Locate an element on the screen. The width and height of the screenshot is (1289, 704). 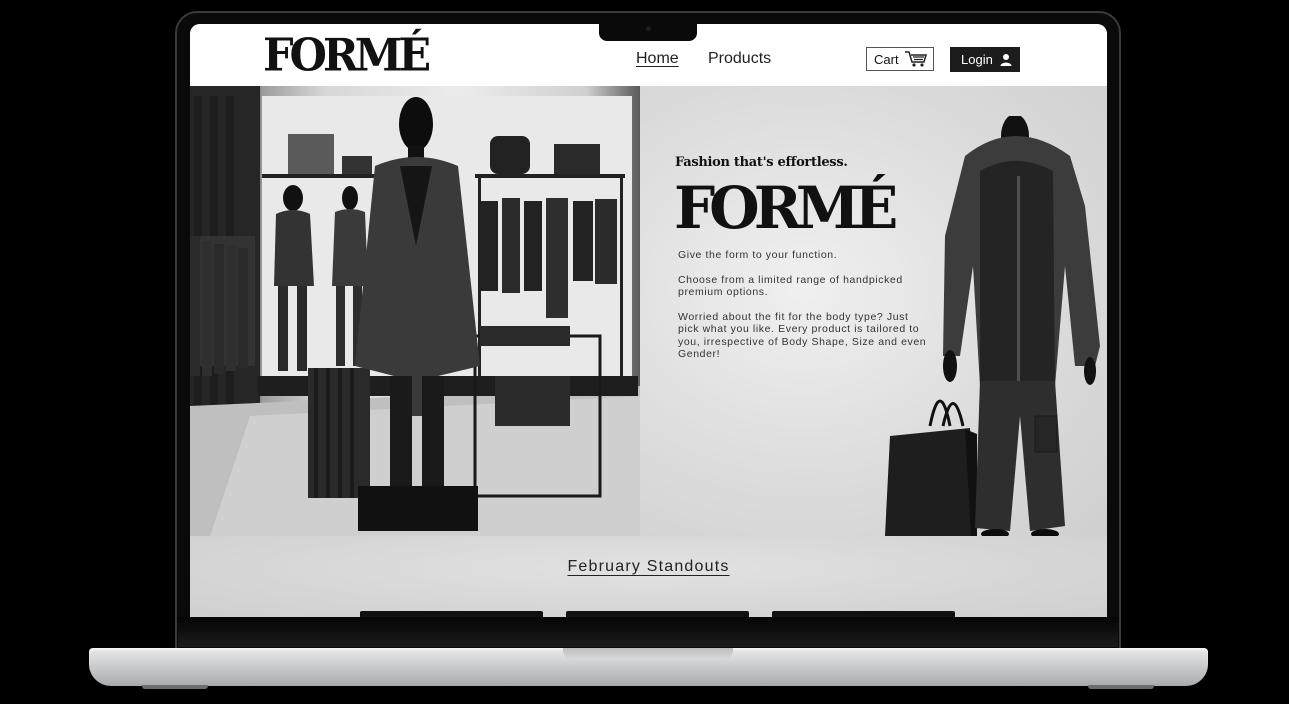
standouts-section: February Standouts is located at coordinates (648, 576).